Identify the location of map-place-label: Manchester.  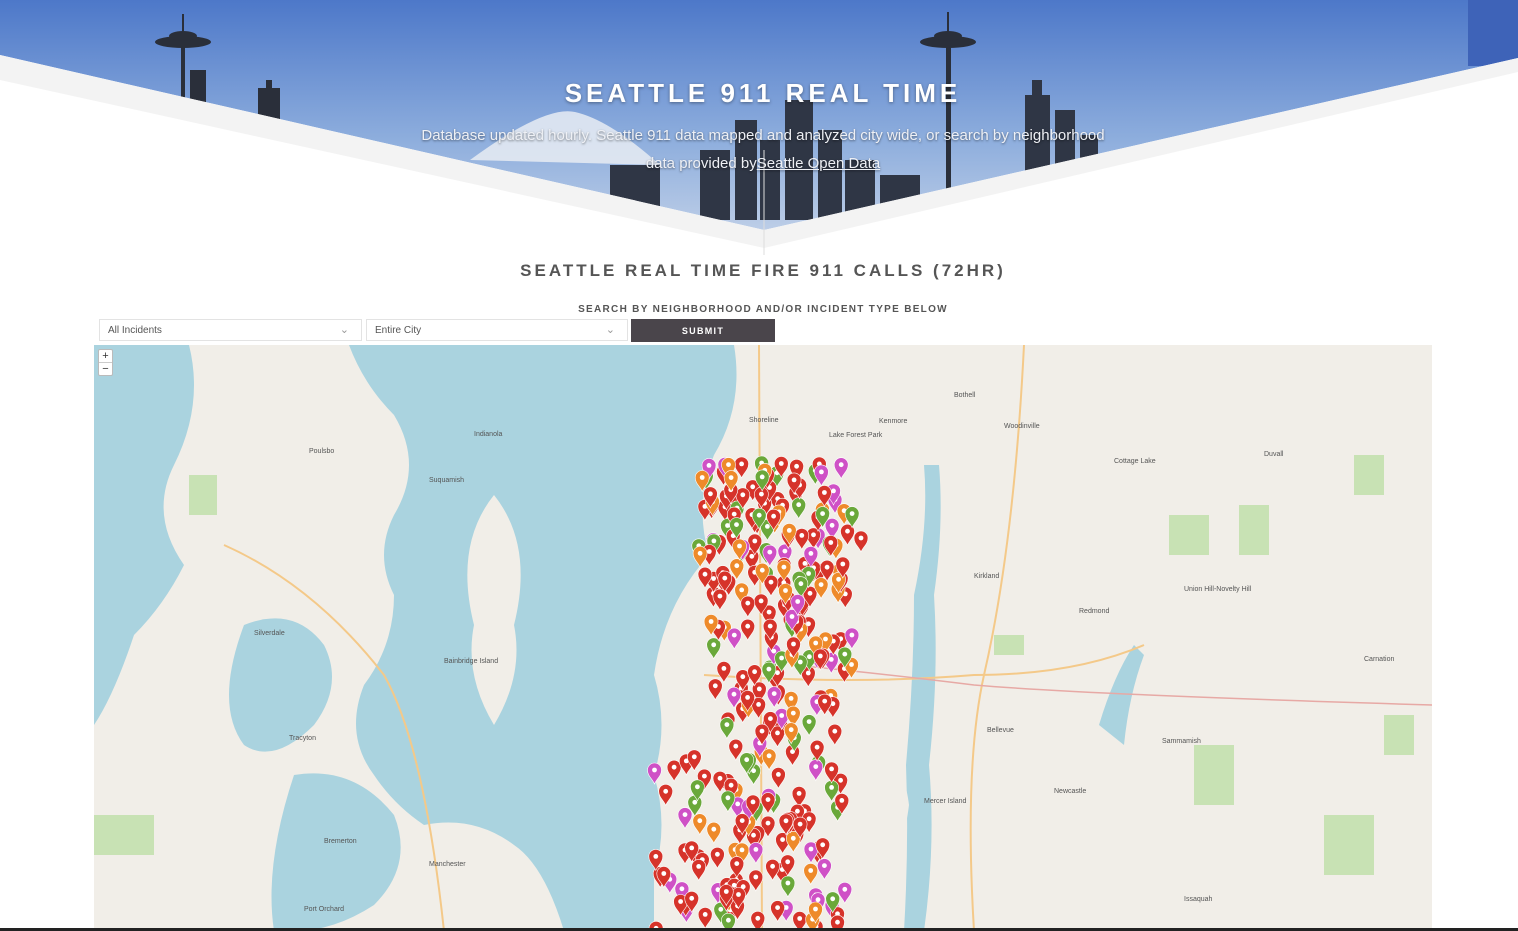
(447, 864).